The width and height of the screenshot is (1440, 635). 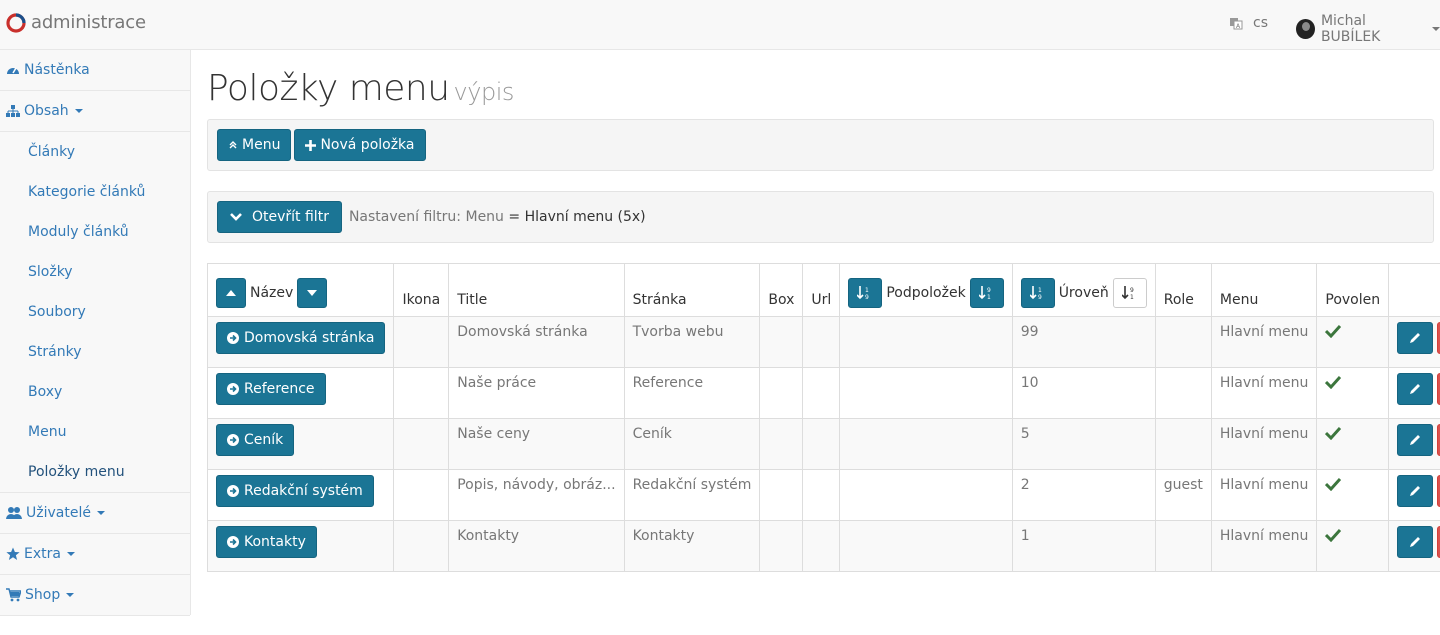 What do you see at coordinates (95, 70) in the screenshot?
I see `sidebar-item-dashboard: Nástěnka` at bounding box center [95, 70].